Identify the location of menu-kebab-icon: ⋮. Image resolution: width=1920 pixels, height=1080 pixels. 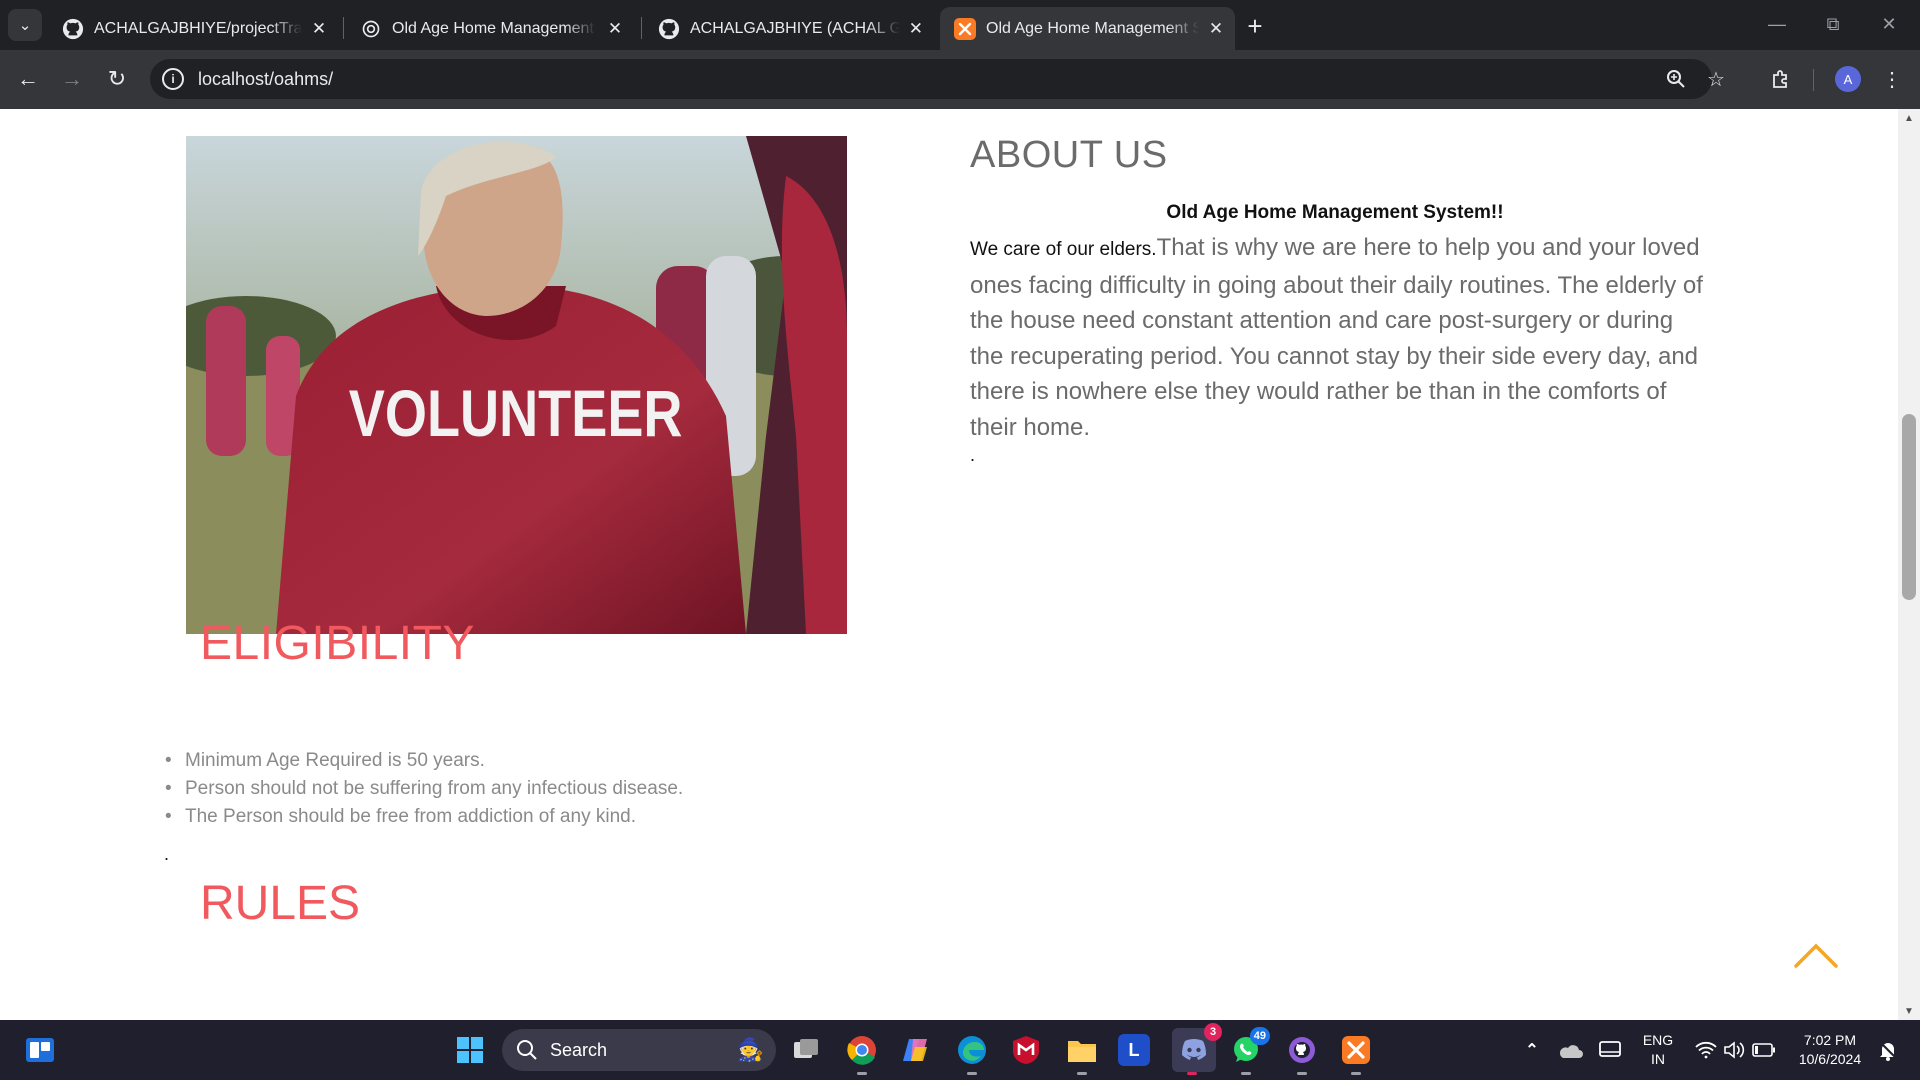
(1892, 79).